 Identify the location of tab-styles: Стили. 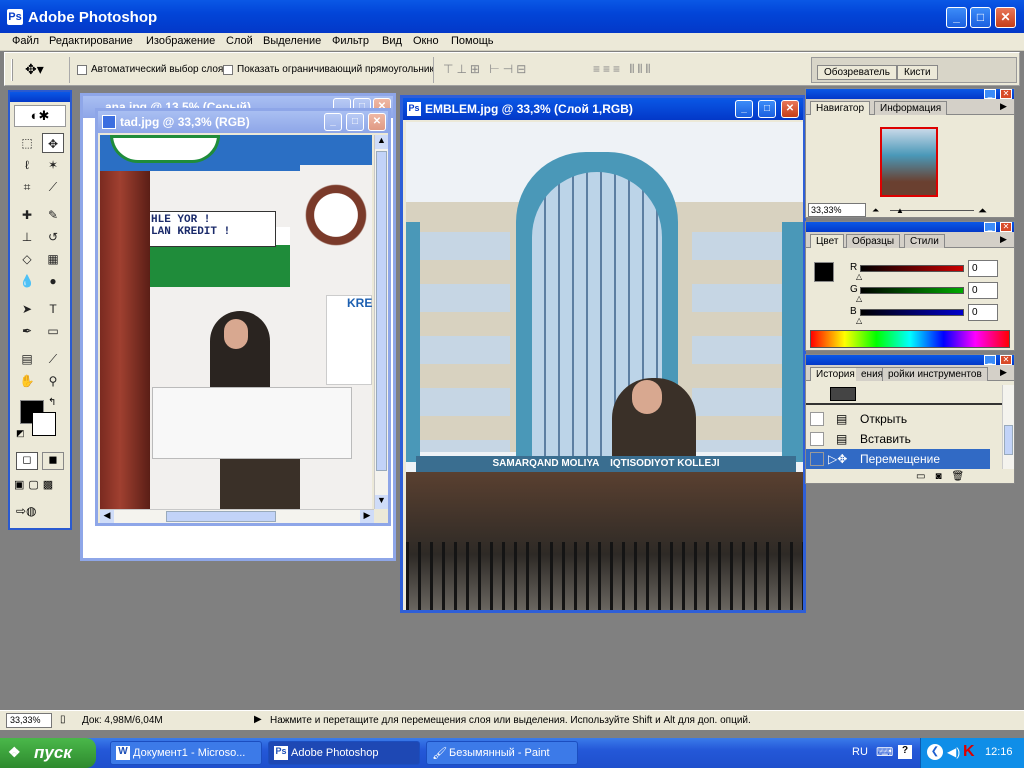
(924, 241).